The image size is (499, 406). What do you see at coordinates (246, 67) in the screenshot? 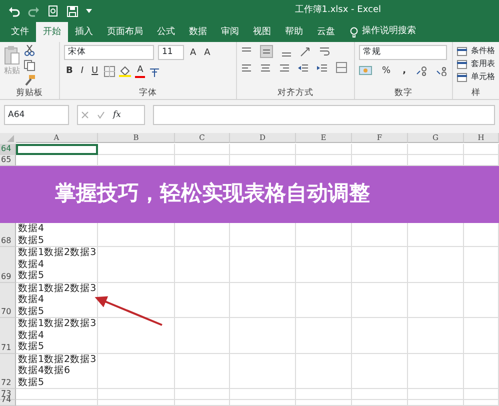
I see `align-left-icon` at bounding box center [246, 67].